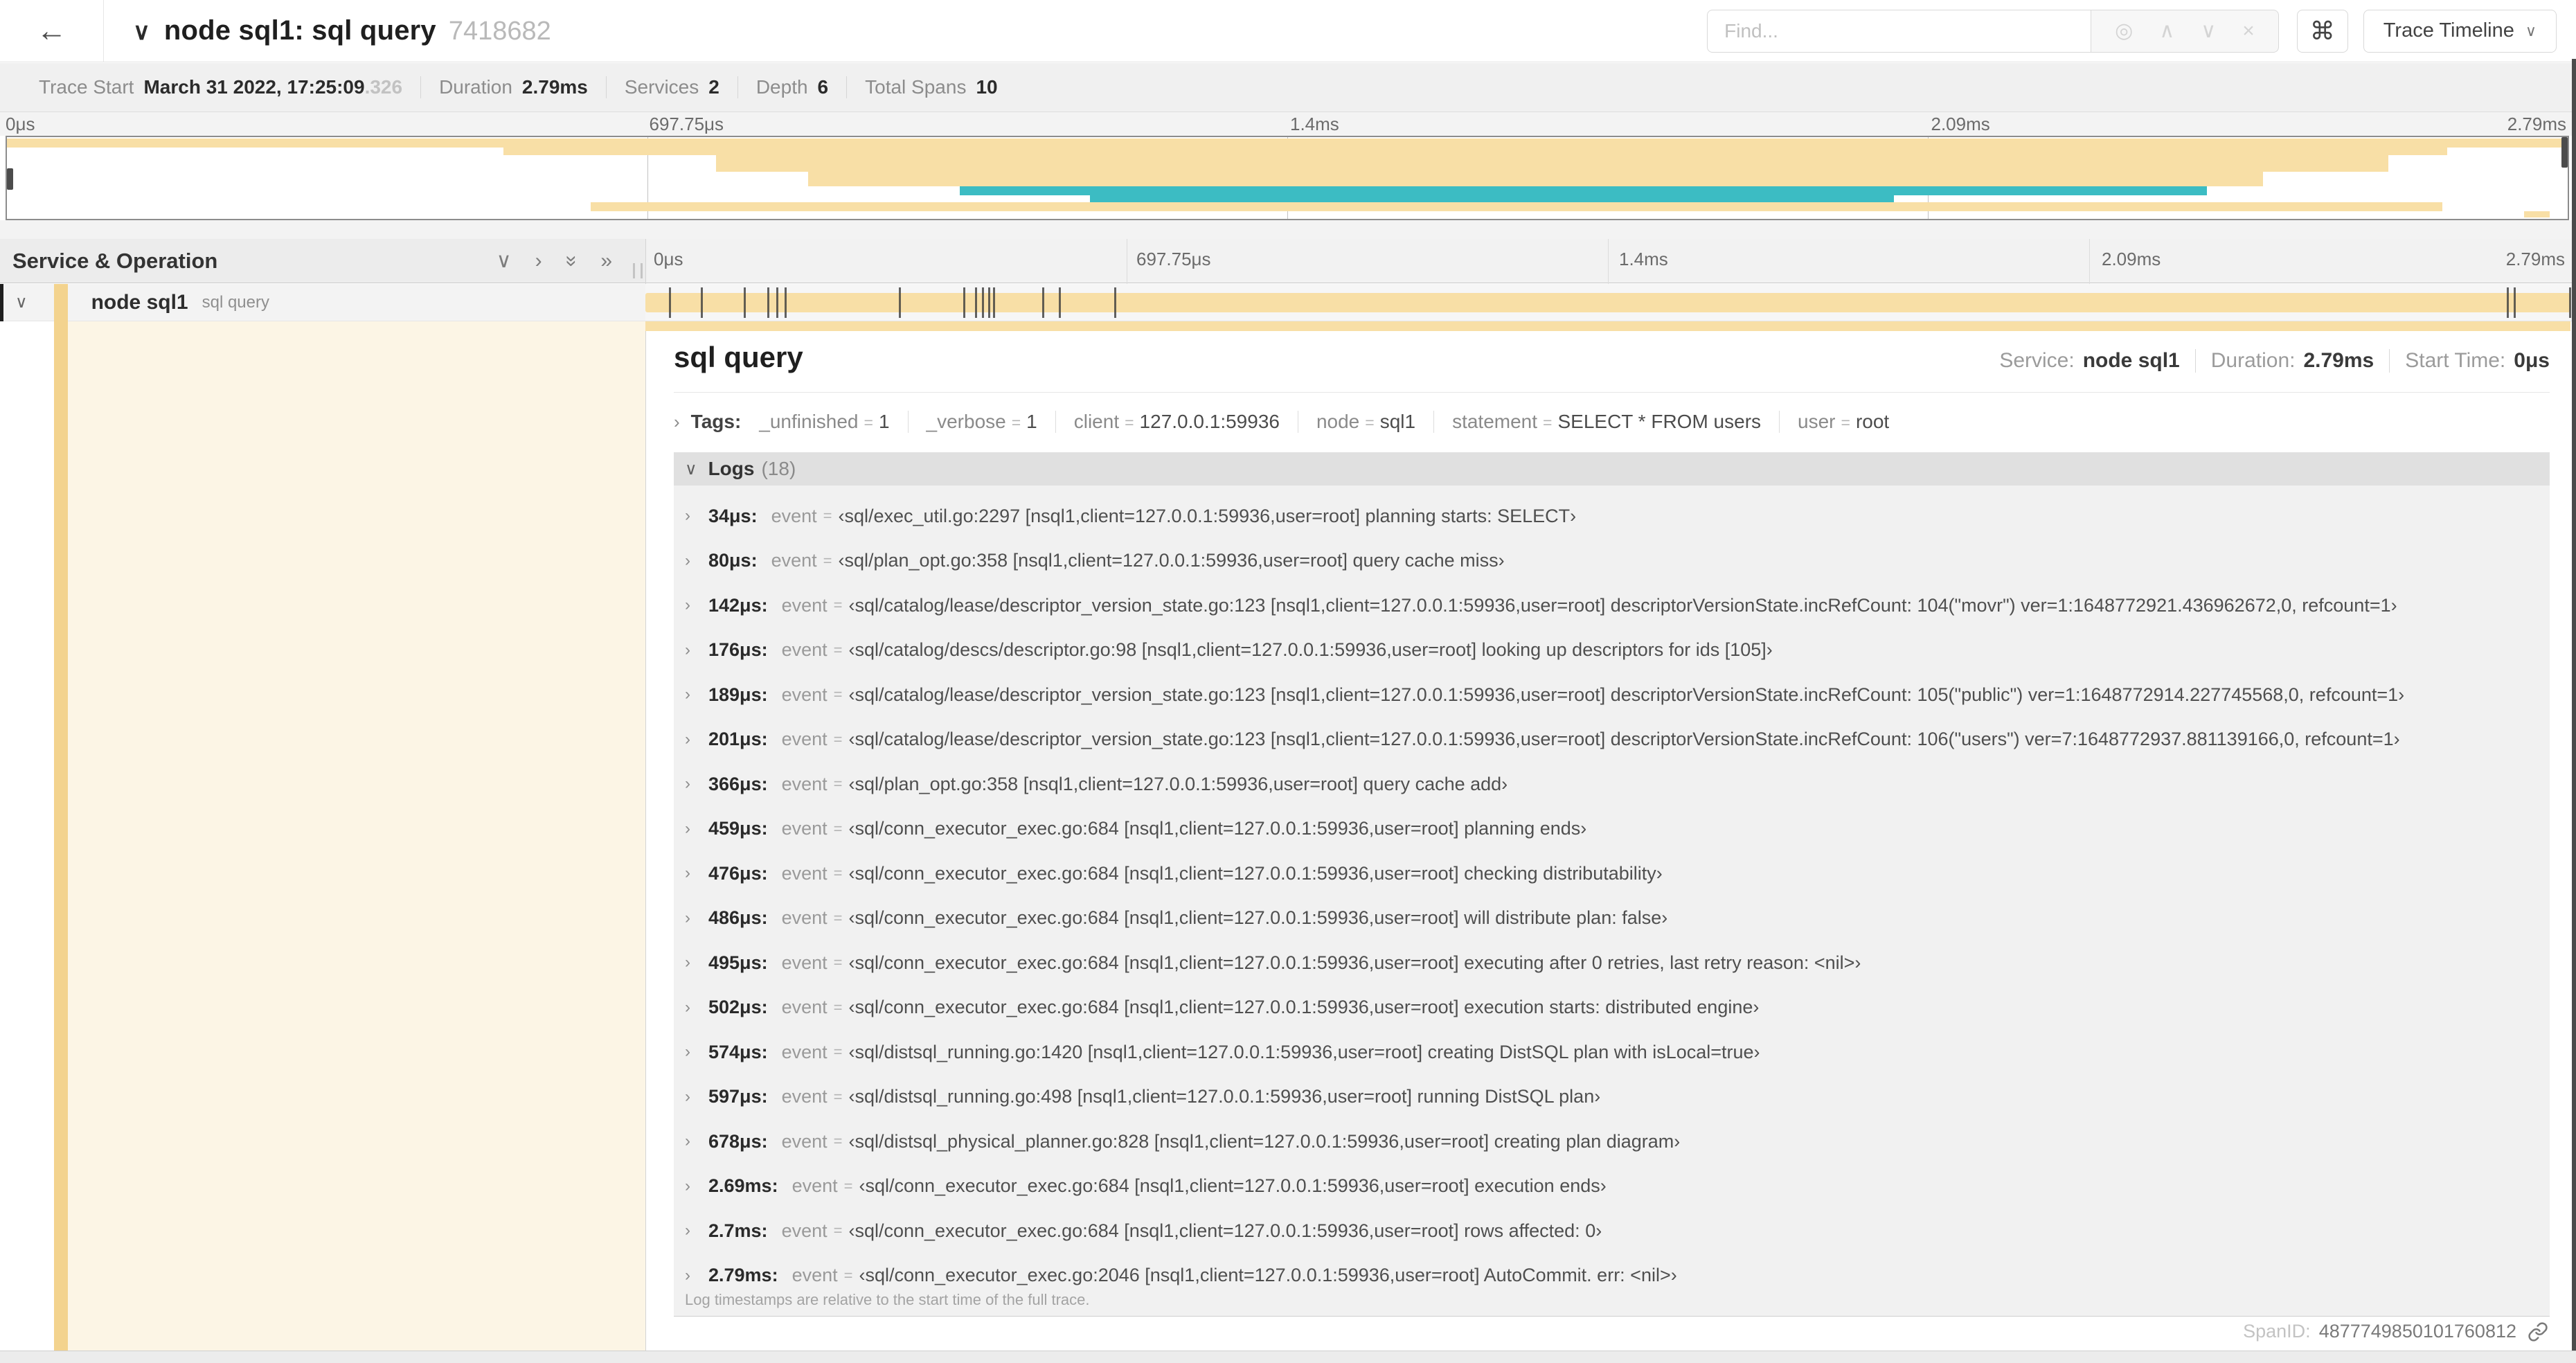 This screenshot has width=2576, height=1363. What do you see at coordinates (2248, 31) in the screenshot?
I see `clear-search-icon: ×` at bounding box center [2248, 31].